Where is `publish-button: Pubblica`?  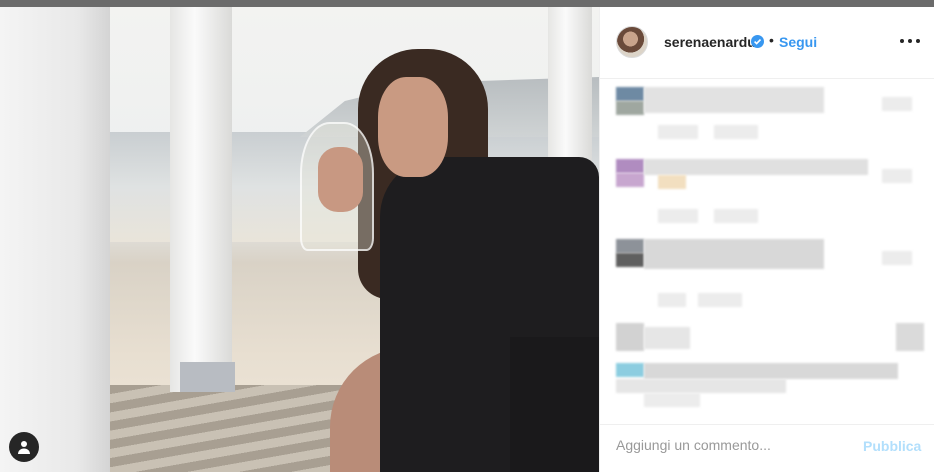
publish-button: Pubblica is located at coordinates (892, 446).